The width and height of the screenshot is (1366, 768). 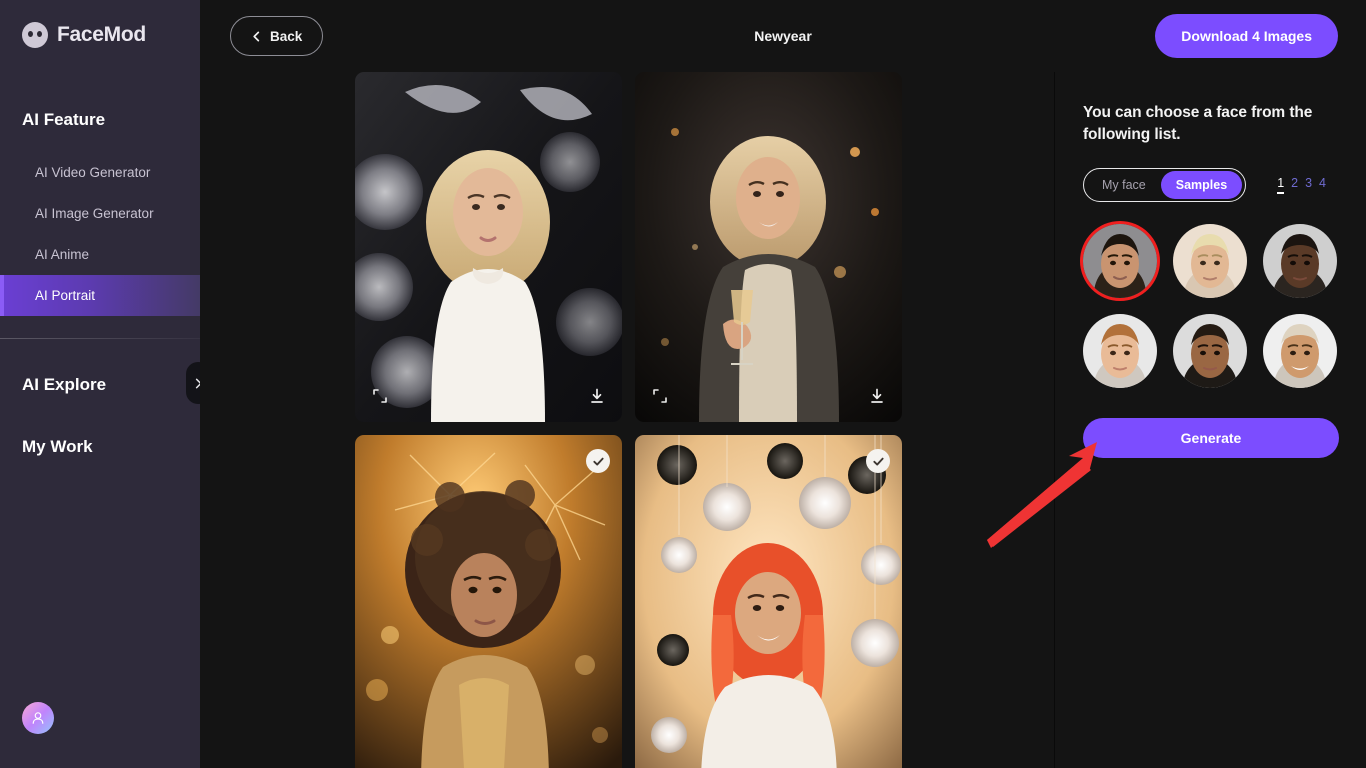 What do you see at coordinates (101, 34) in the screenshot?
I see `brand-name: FaceMod` at bounding box center [101, 34].